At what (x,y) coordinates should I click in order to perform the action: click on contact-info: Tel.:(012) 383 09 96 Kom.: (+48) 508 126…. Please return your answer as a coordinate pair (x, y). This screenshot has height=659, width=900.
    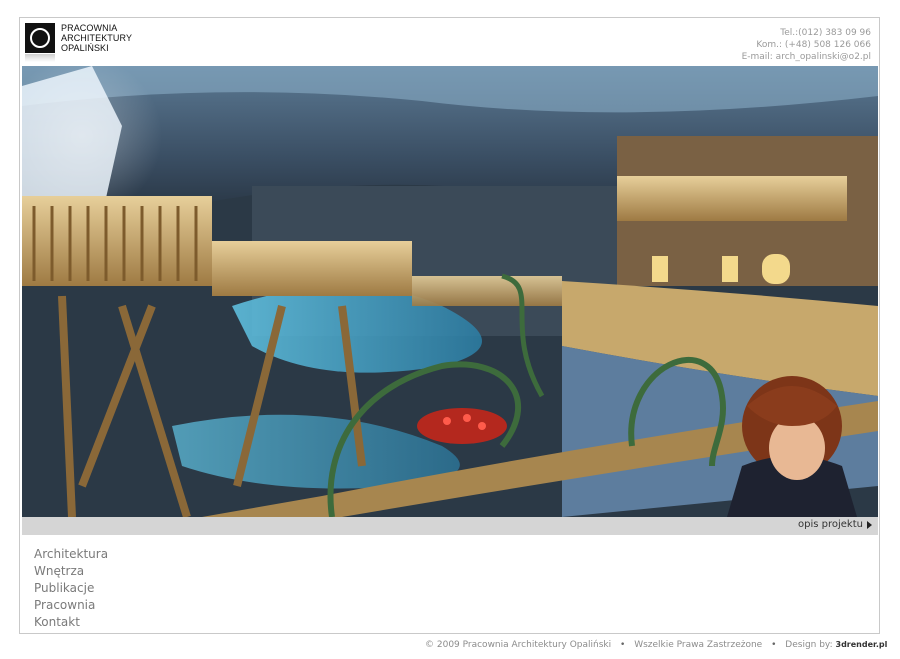
    Looking at the image, I should click on (806, 45).